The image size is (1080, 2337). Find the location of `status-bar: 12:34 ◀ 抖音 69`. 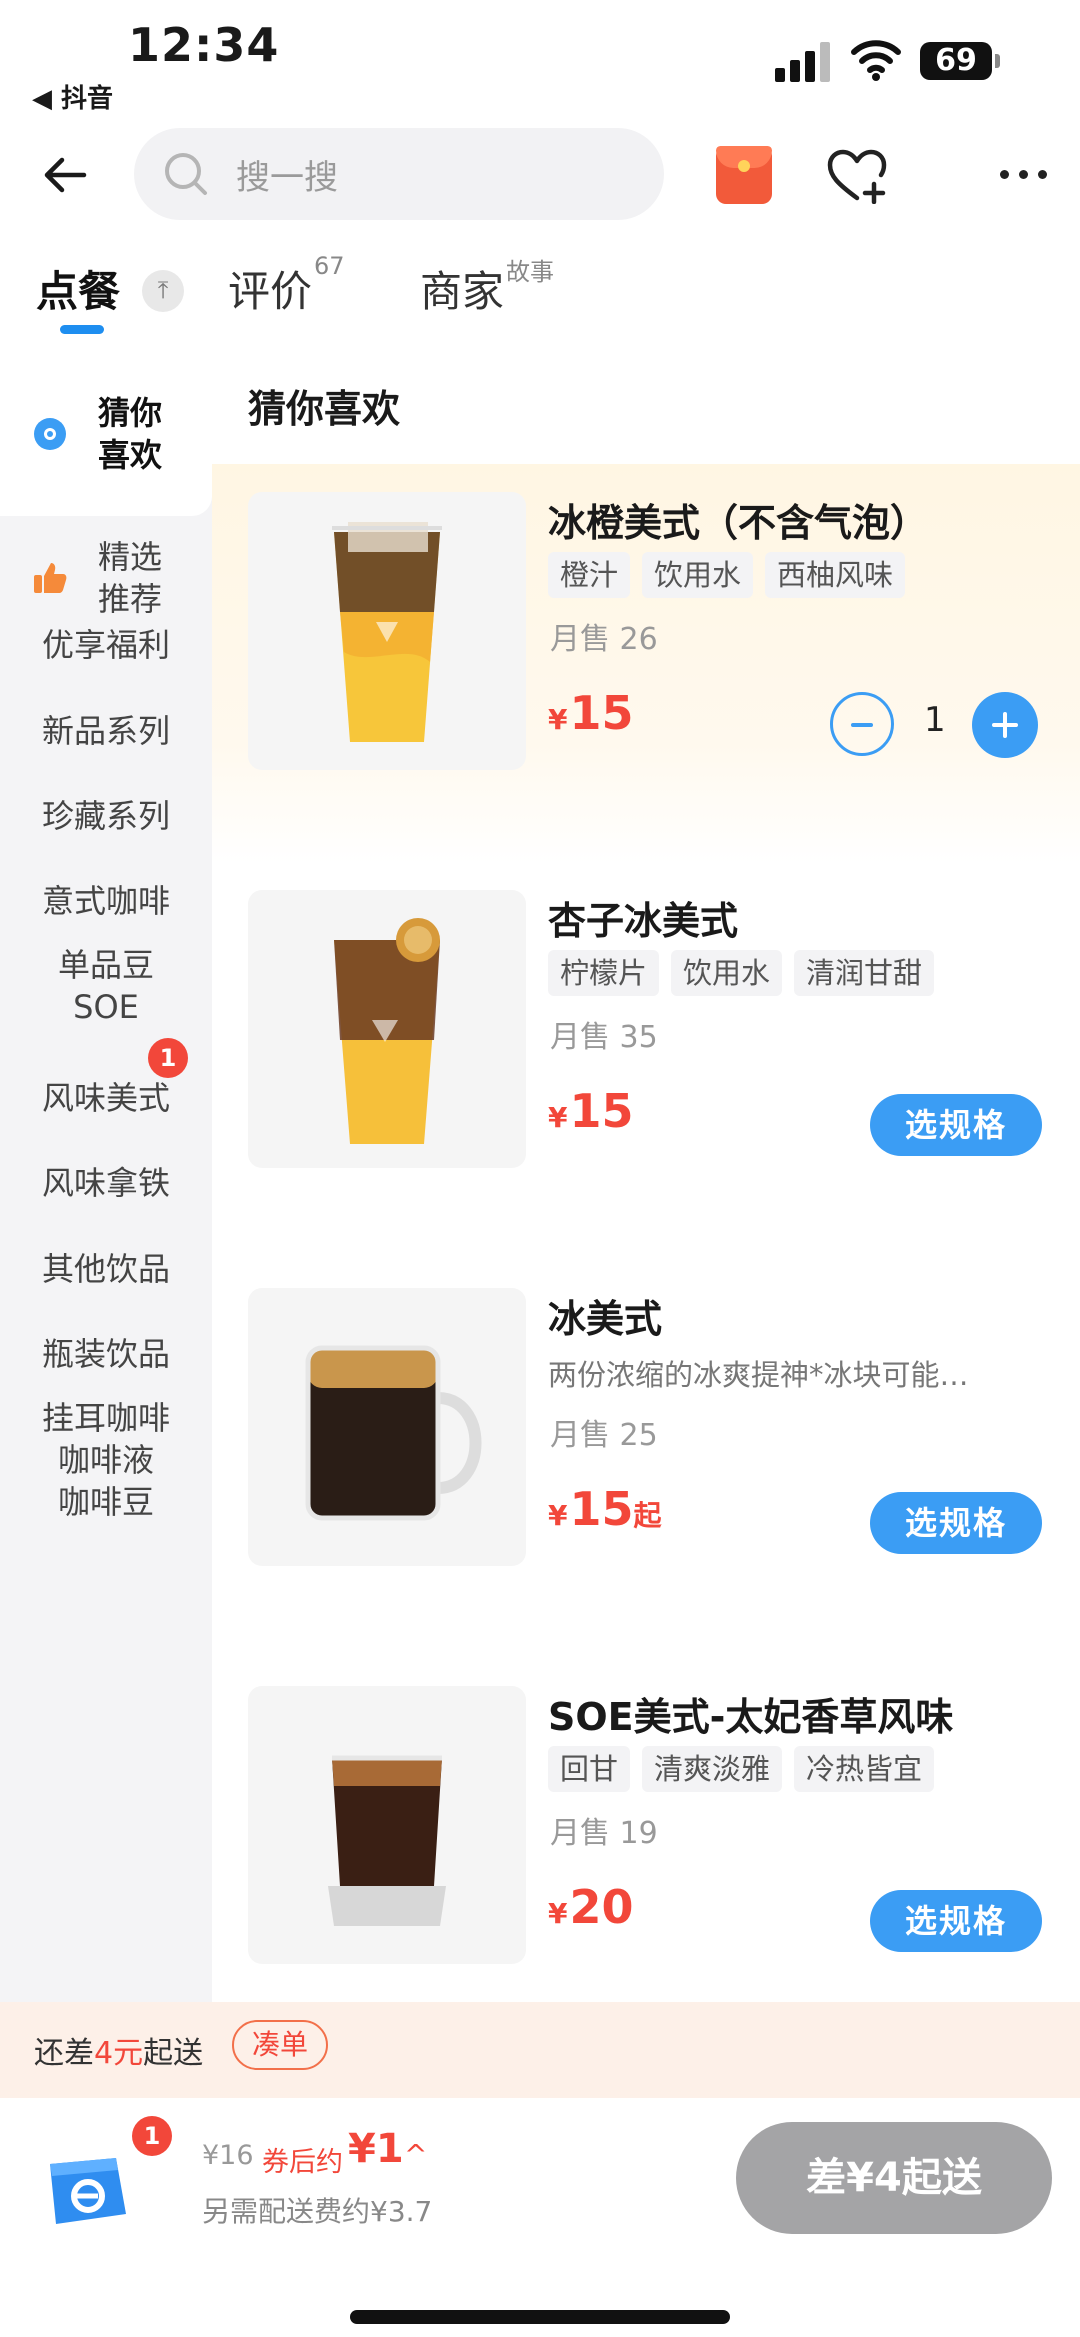

status-bar: 12:34 ◀ 抖音 69 is located at coordinates (540, 60).